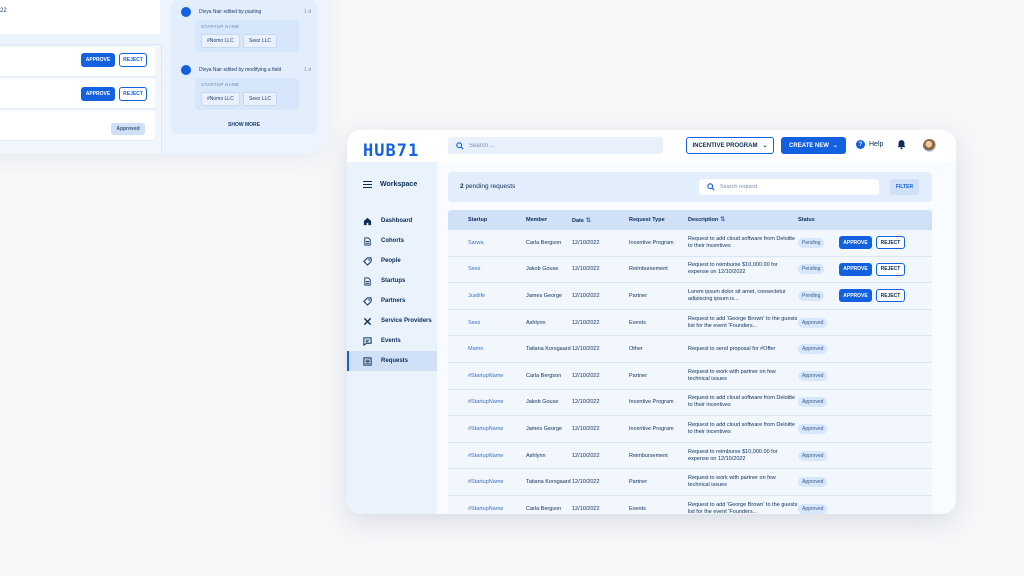  I want to click on search-input, so click(559, 145).